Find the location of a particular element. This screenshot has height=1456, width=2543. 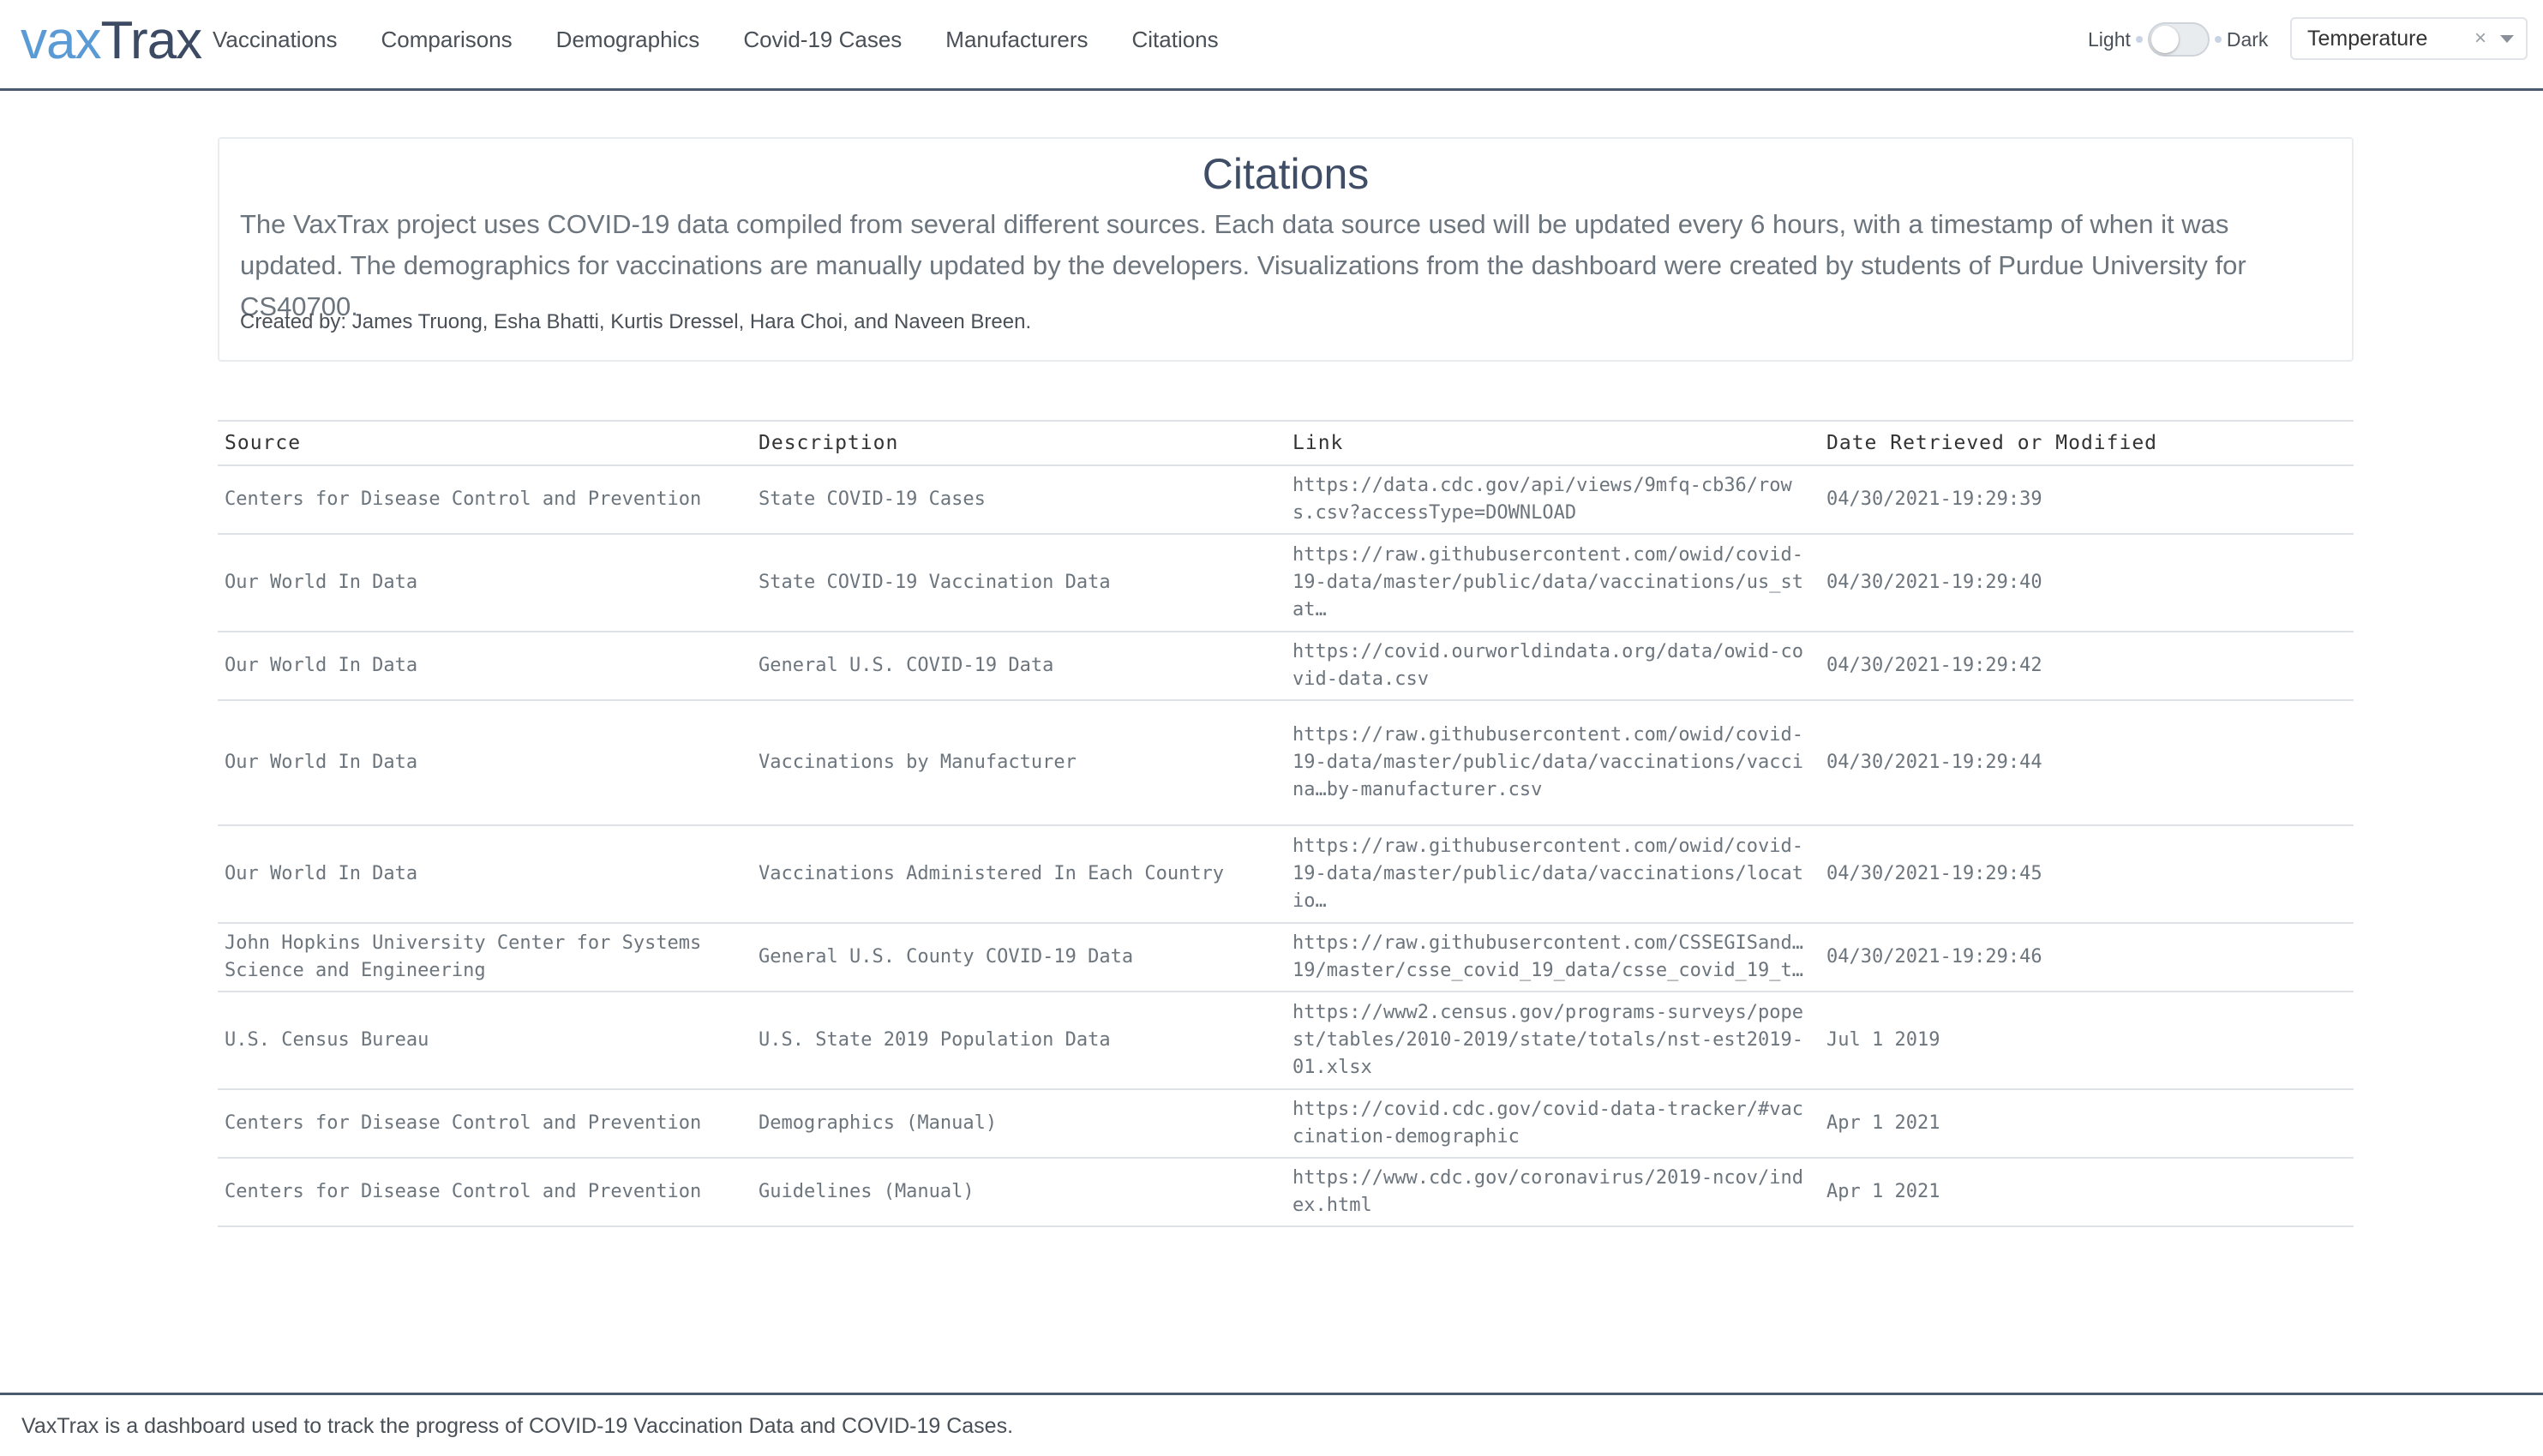

theme-select-dropdown: Temperature × is located at coordinates (2409, 39).